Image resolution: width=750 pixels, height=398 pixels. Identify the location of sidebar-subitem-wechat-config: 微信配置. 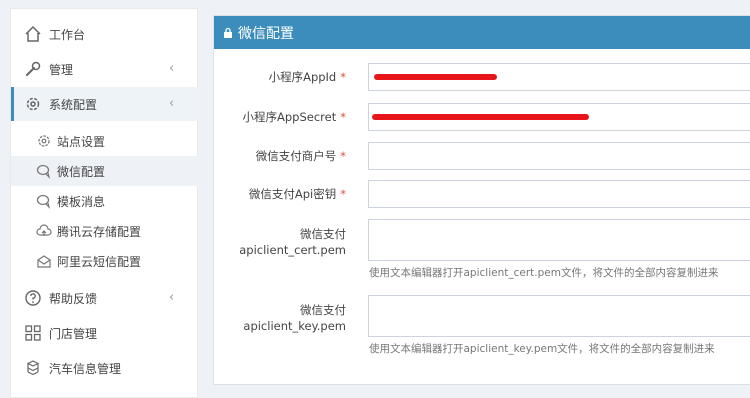
(105, 171).